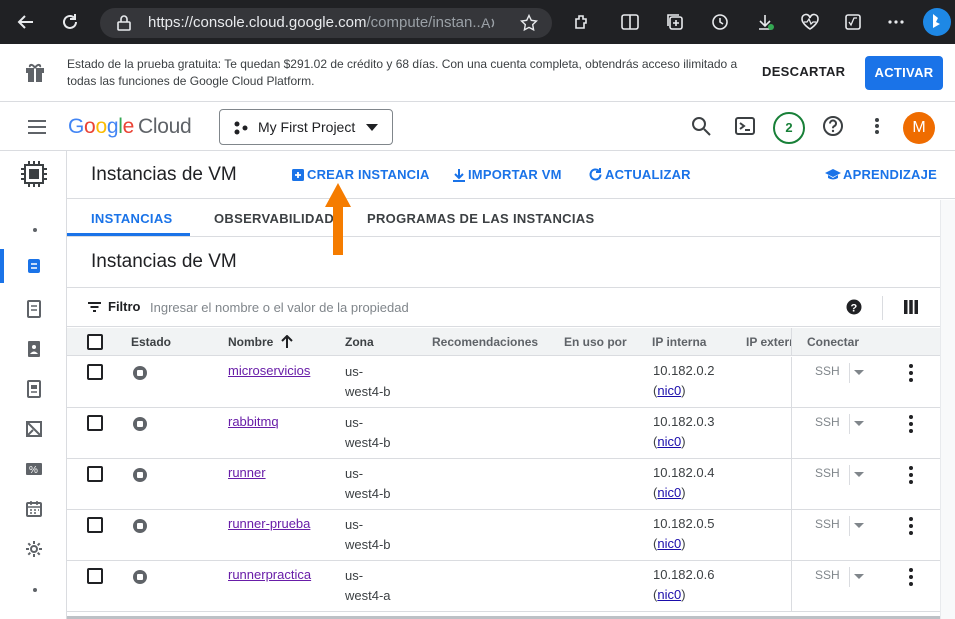 The height and width of the screenshot is (619, 955). Describe the element at coordinates (131, 218) in the screenshot. I see `tab-instances: INSTANCIAS` at that location.